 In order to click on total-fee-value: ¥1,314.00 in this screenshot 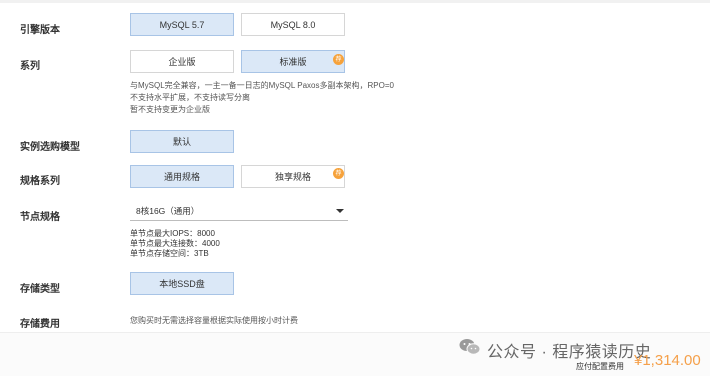, I will do `click(667, 360)`.